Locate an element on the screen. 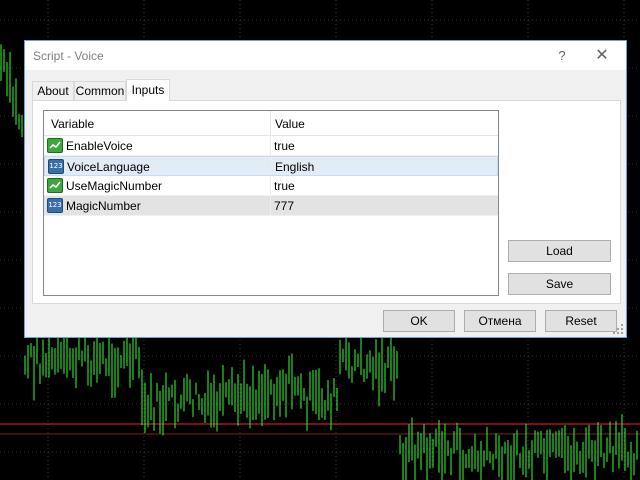 The image size is (640, 480). help-icon: ? is located at coordinates (562, 55).